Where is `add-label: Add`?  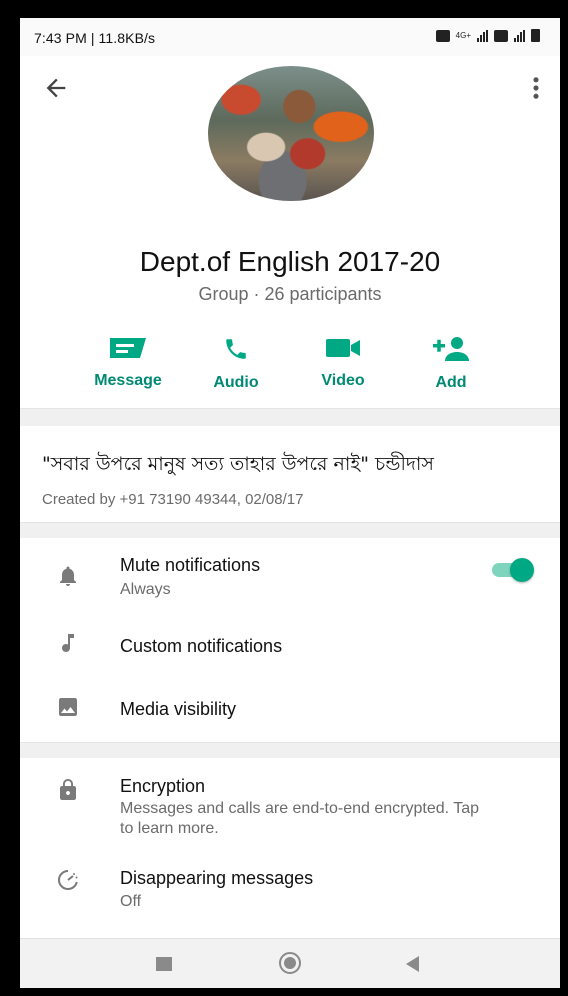
add-label: Add is located at coordinates (451, 382).